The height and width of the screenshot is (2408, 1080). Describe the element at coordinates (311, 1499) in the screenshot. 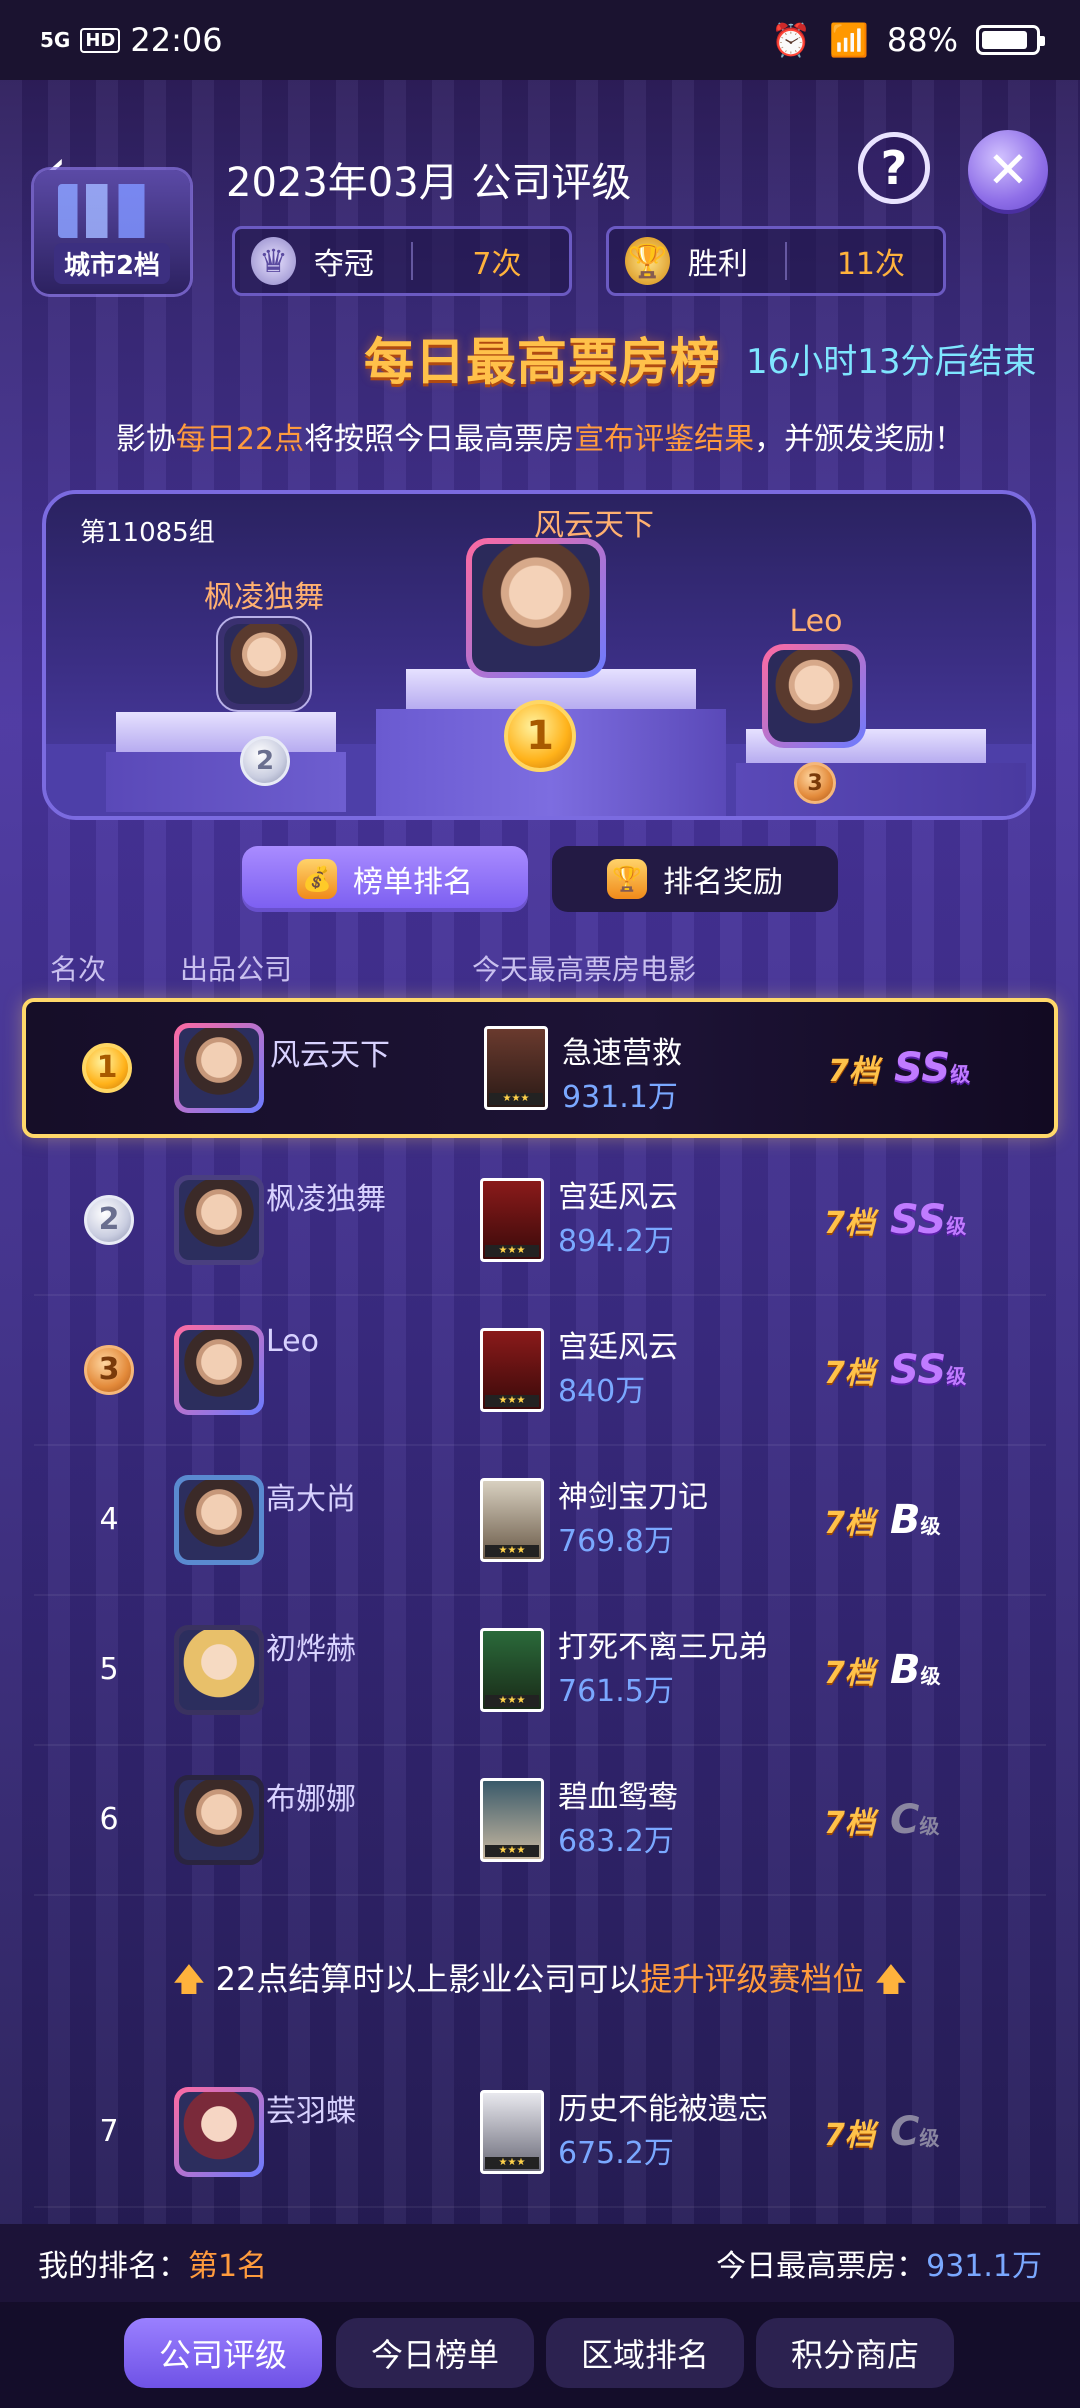

I see `company-name: 高大尚` at that location.